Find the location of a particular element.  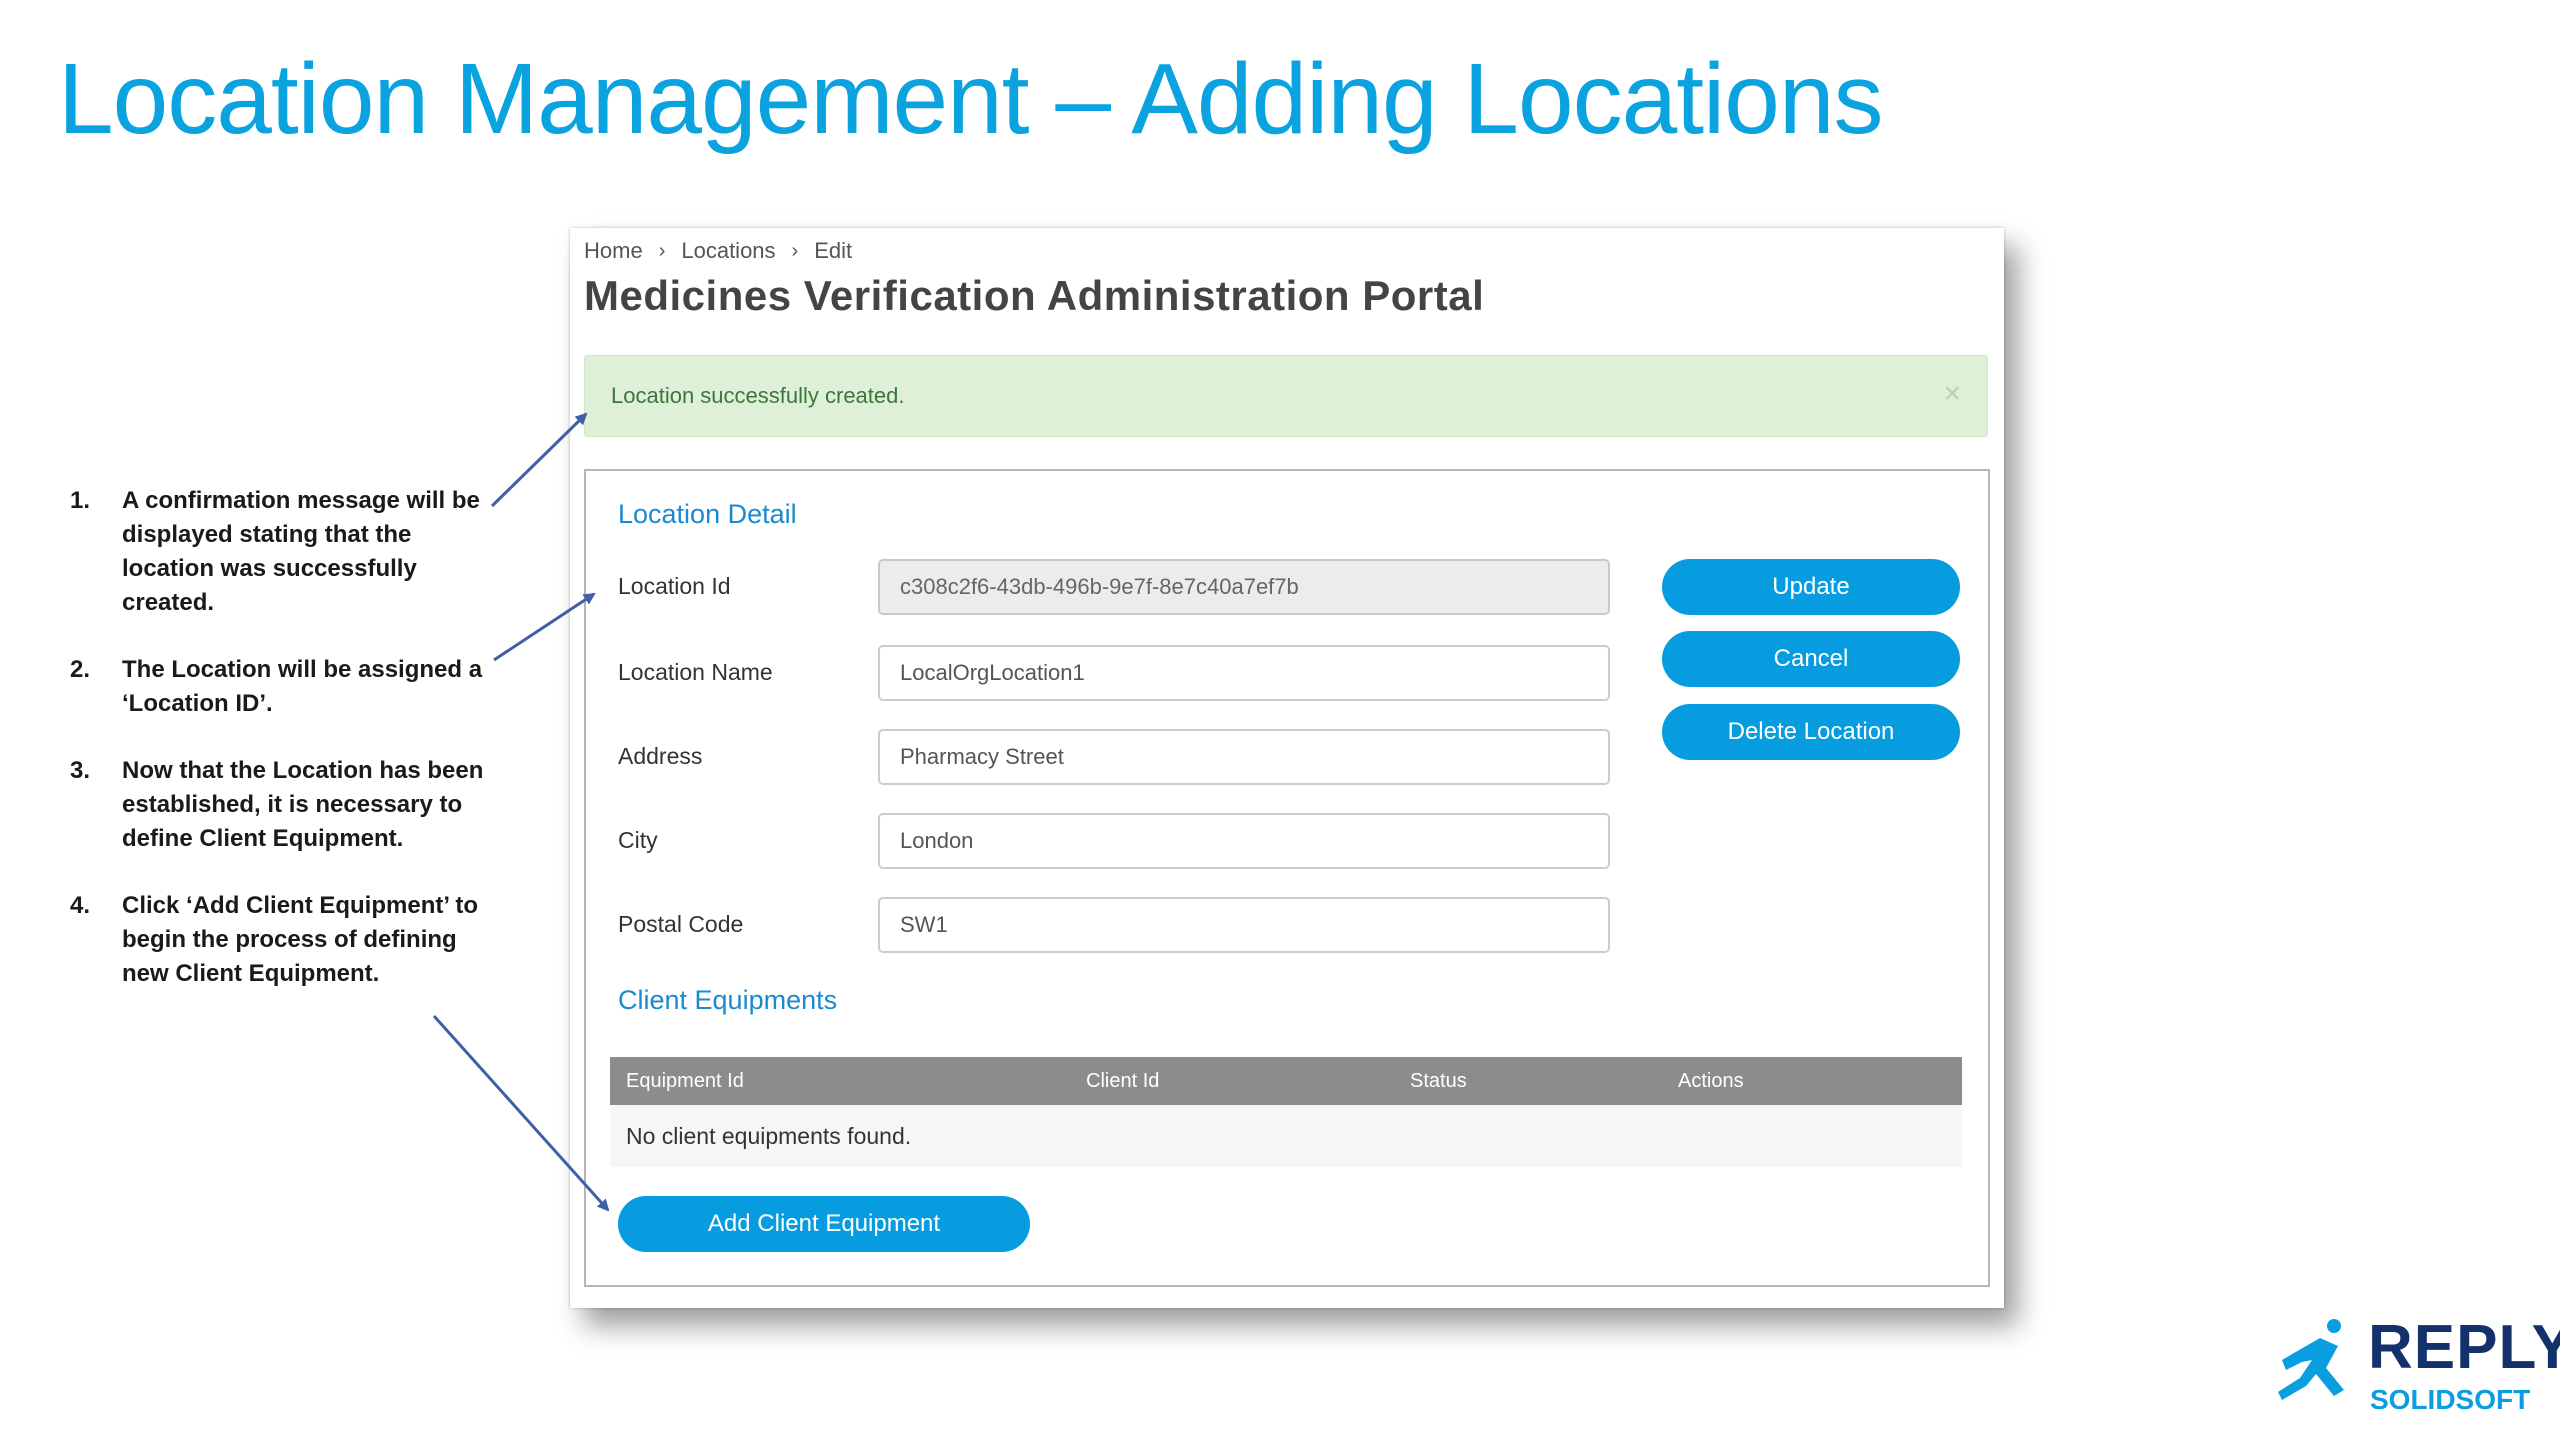

cancel-button: Cancel is located at coordinates (1811, 659).